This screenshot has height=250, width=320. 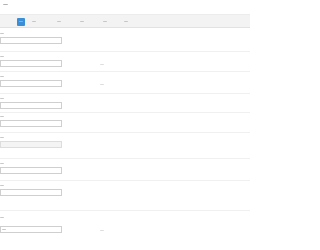 I want to click on field-9-label: —, so click(x=2, y=217).